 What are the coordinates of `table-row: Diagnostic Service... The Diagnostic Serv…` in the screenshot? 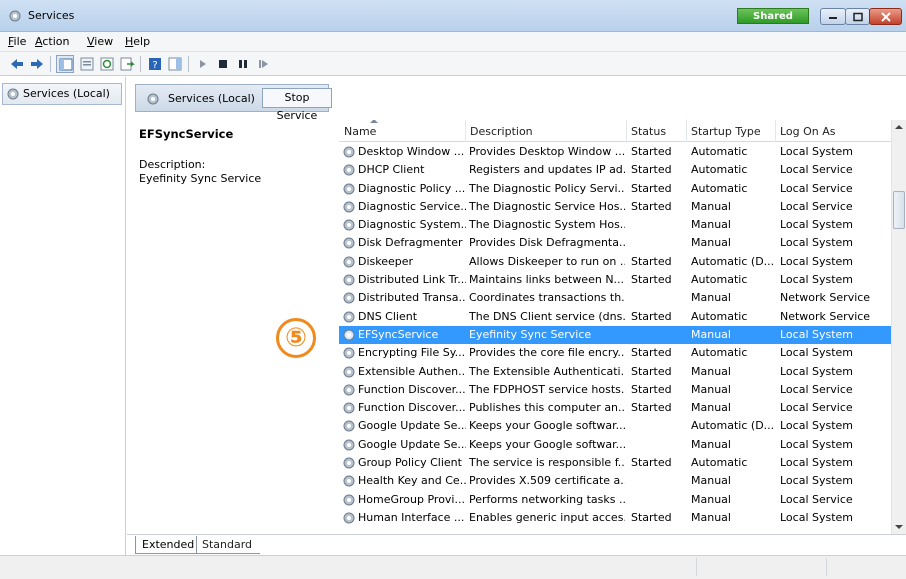 It's located at (615, 207).